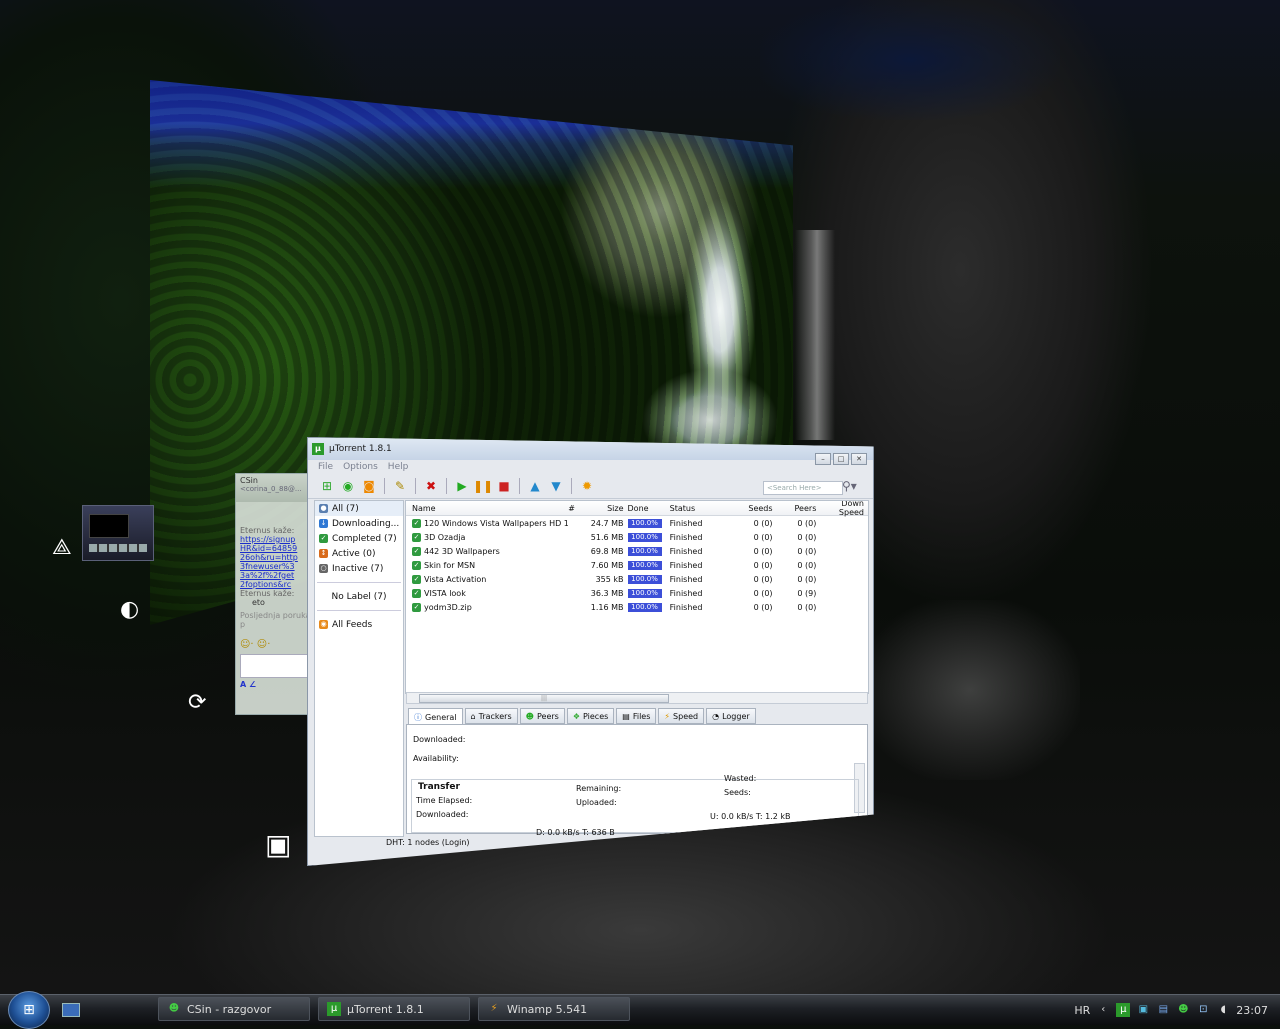  I want to click on sidebar-item-no-label: No Label (7), so click(359, 596).